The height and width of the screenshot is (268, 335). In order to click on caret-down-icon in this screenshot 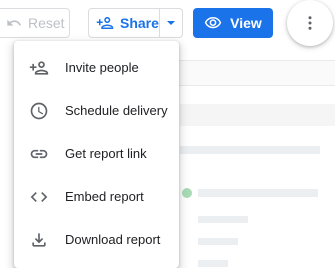, I will do `click(171, 23)`.